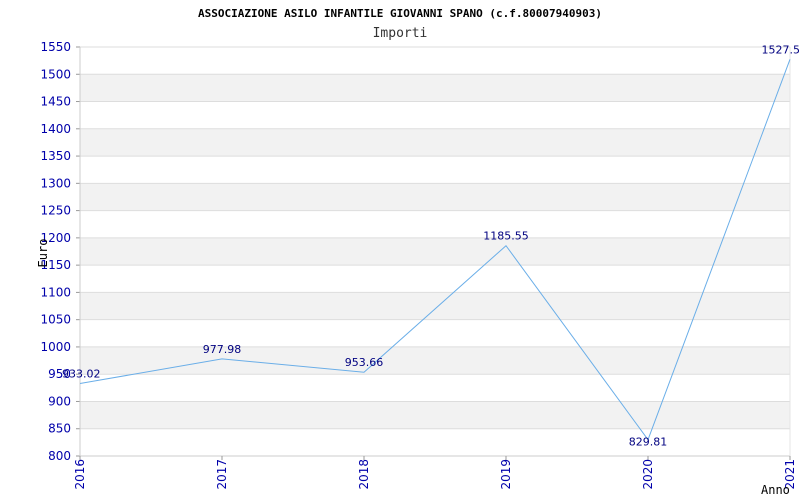 The image size is (800, 500). What do you see at coordinates (775, 490) in the screenshot?
I see `x-axis-label: Anno` at bounding box center [775, 490].